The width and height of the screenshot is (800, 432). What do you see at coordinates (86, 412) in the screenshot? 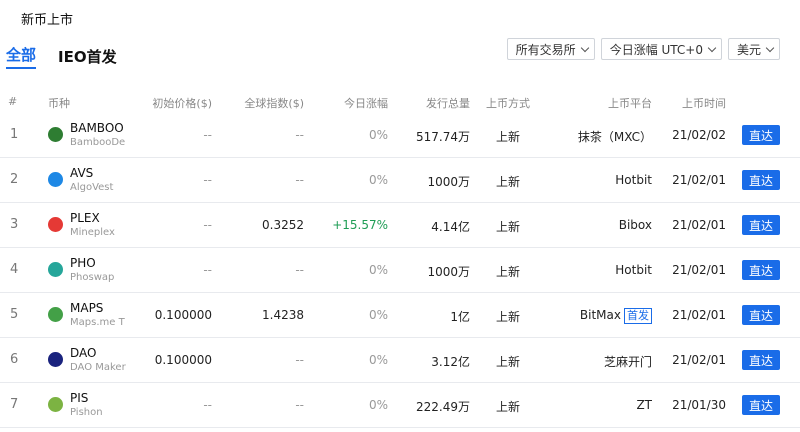
I see `coin-name: Pishon` at bounding box center [86, 412].